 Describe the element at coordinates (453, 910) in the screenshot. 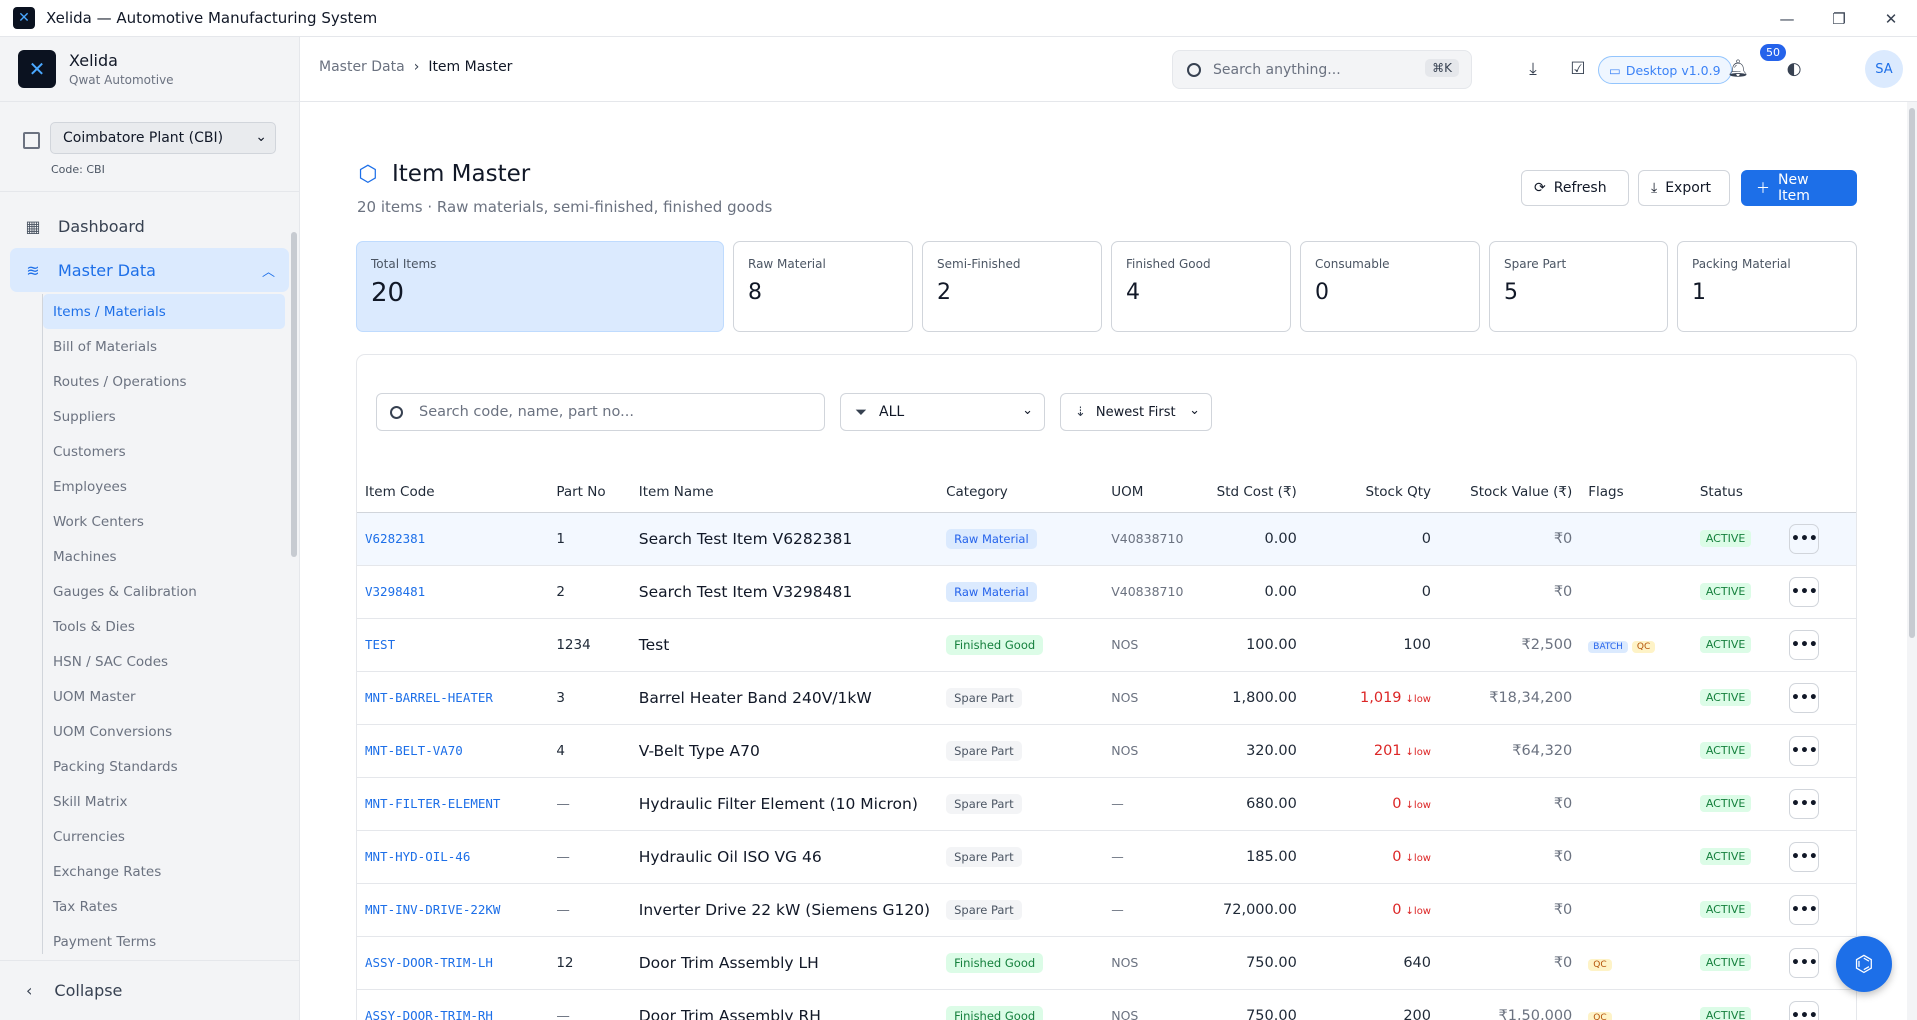

I see `item-code-link: MNT-INV-DRIVE-22KW` at that location.